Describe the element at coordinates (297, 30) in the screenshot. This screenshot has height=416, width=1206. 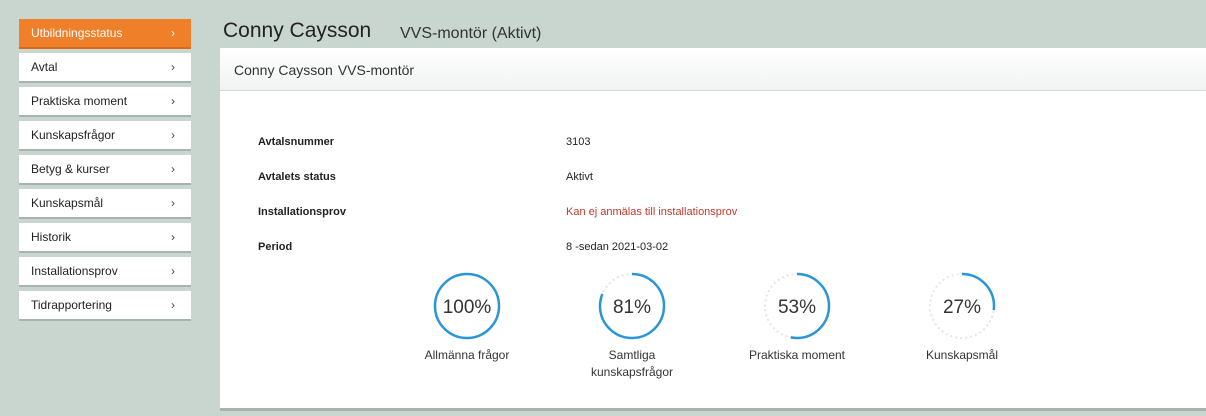
I see `page-title: Conny Caysson` at that location.